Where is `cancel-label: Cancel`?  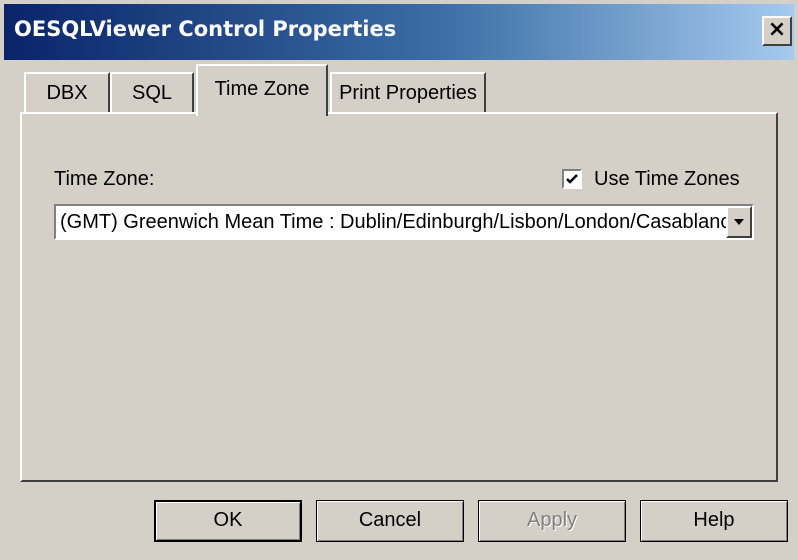 cancel-label: Cancel is located at coordinates (390, 520).